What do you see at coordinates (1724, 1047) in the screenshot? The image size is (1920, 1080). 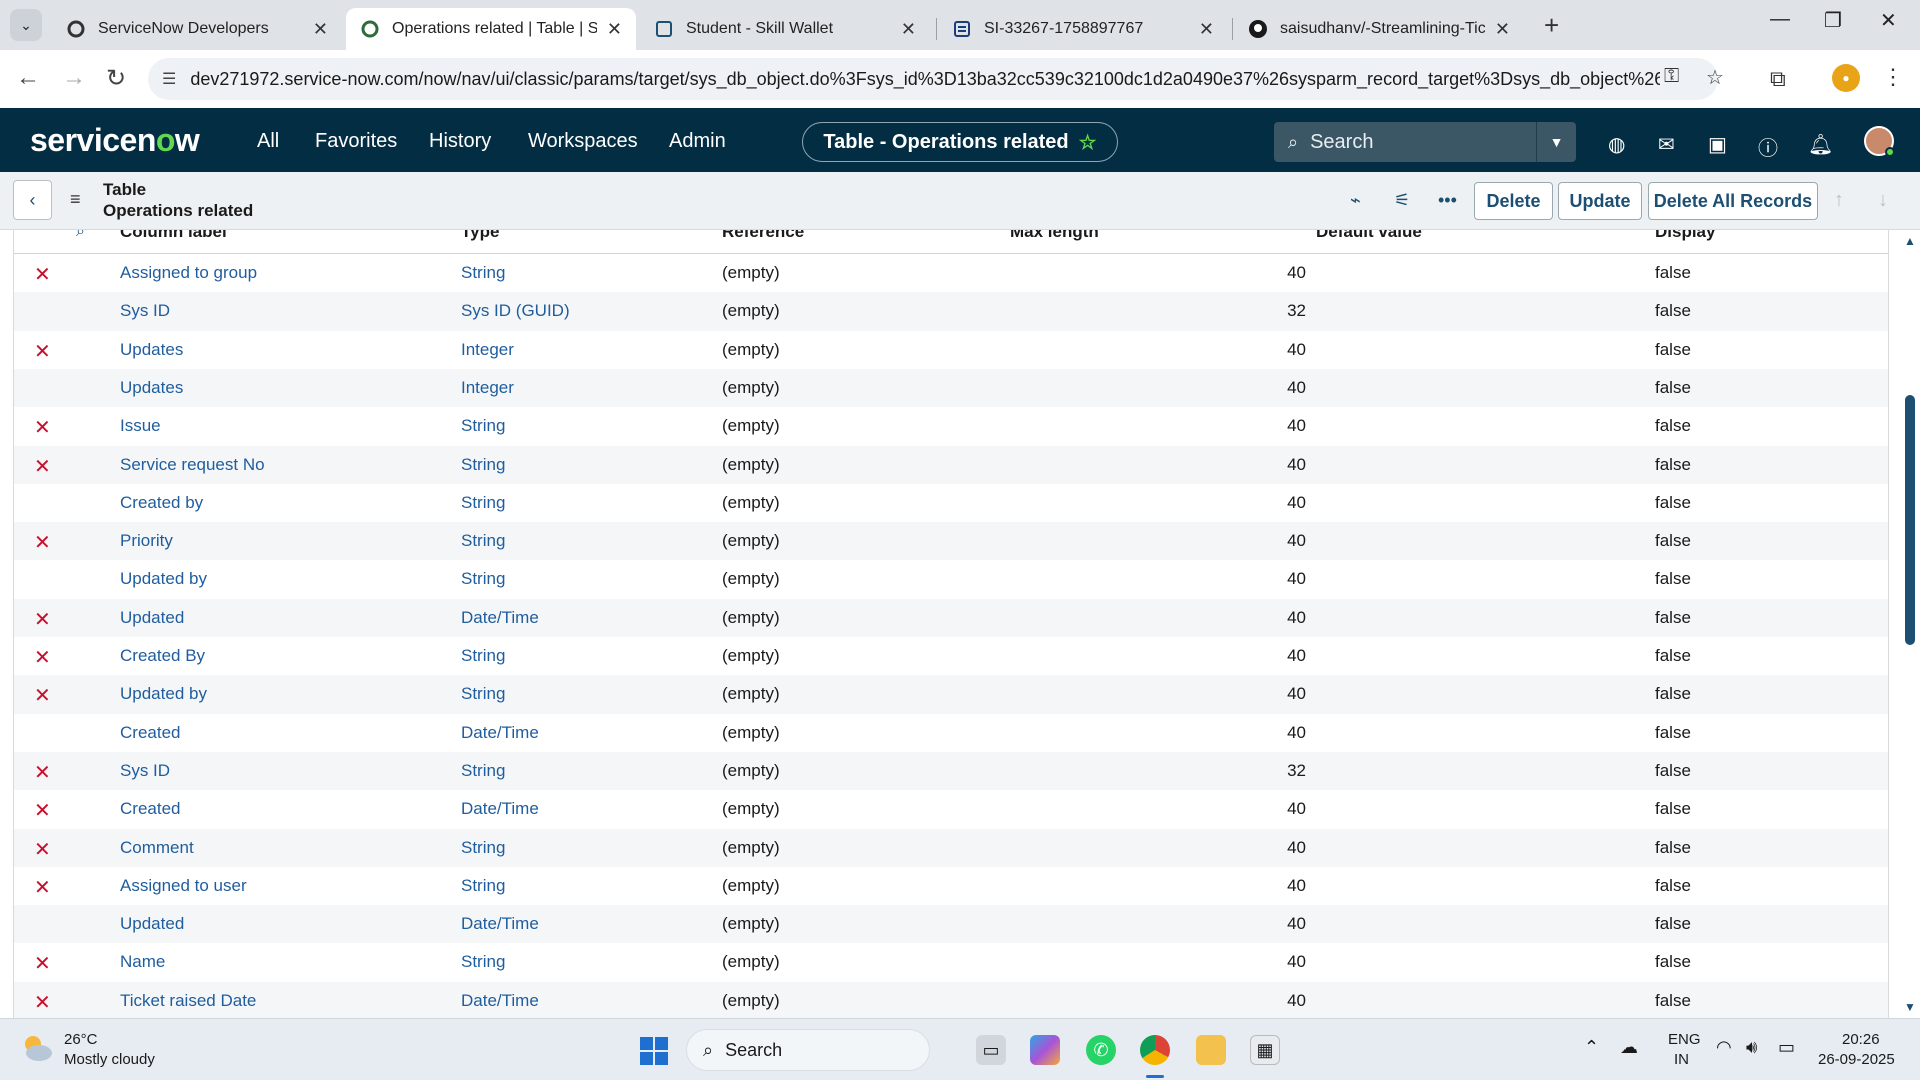 I see `wifi-icon: ◠` at bounding box center [1724, 1047].